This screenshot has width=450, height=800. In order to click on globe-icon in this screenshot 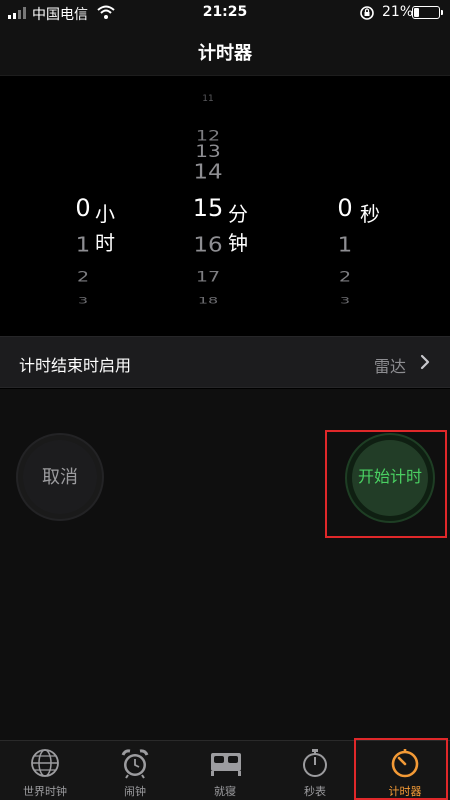, I will do `click(45, 763)`.